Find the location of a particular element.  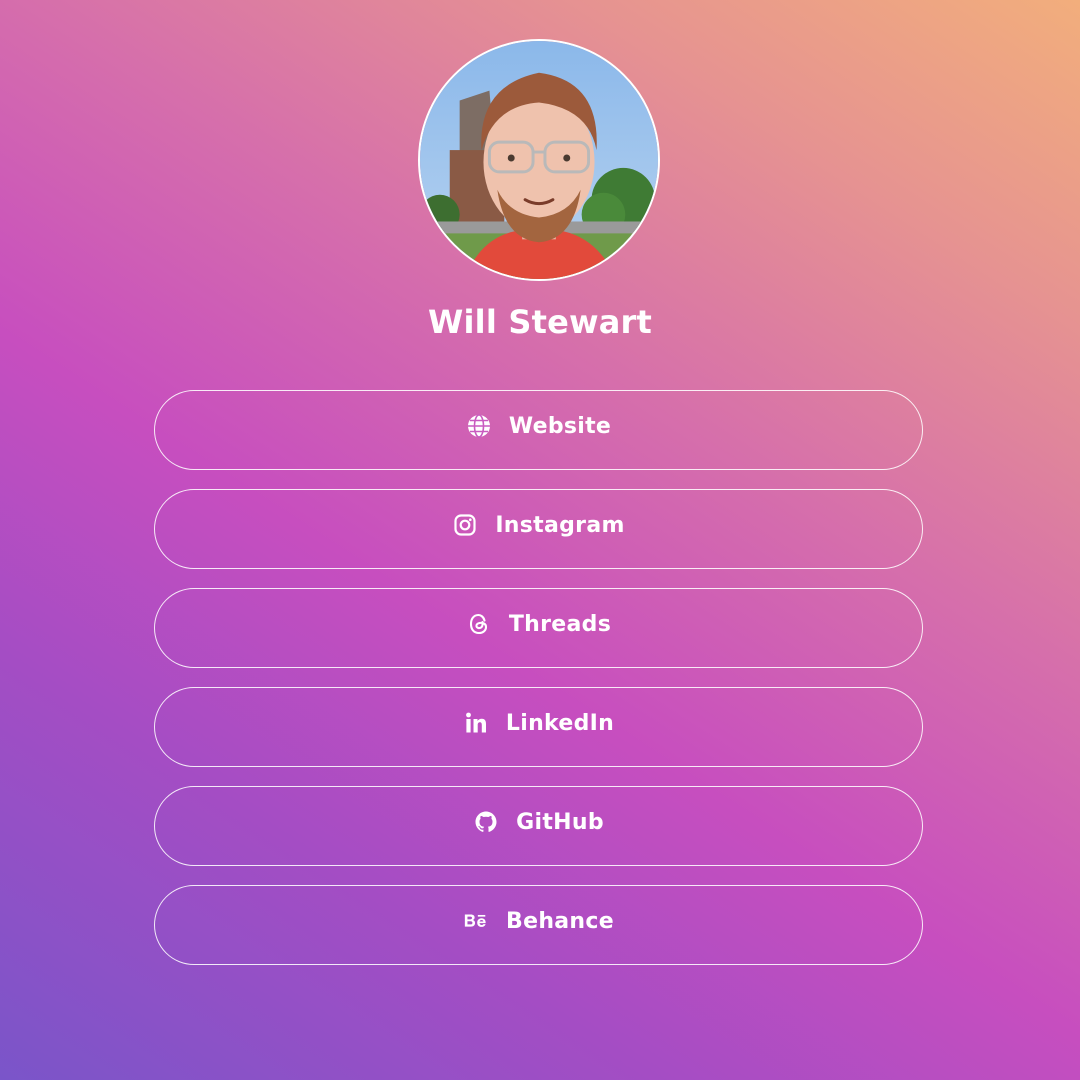

linkedin-icon is located at coordinates (476, 723).